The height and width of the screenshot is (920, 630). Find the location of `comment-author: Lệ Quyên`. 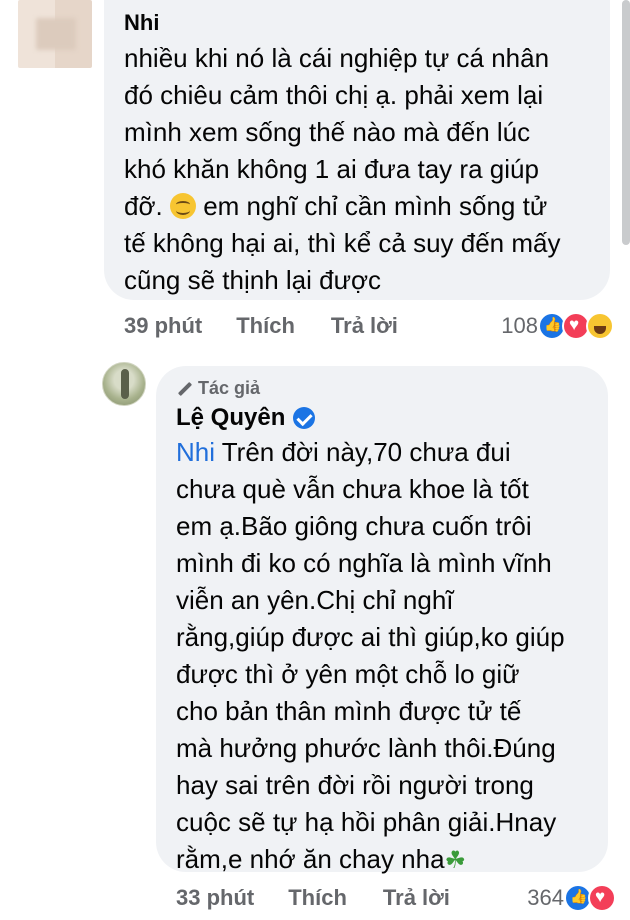

comment-author: Lệ Quyên is located at coordinates (246, 418).